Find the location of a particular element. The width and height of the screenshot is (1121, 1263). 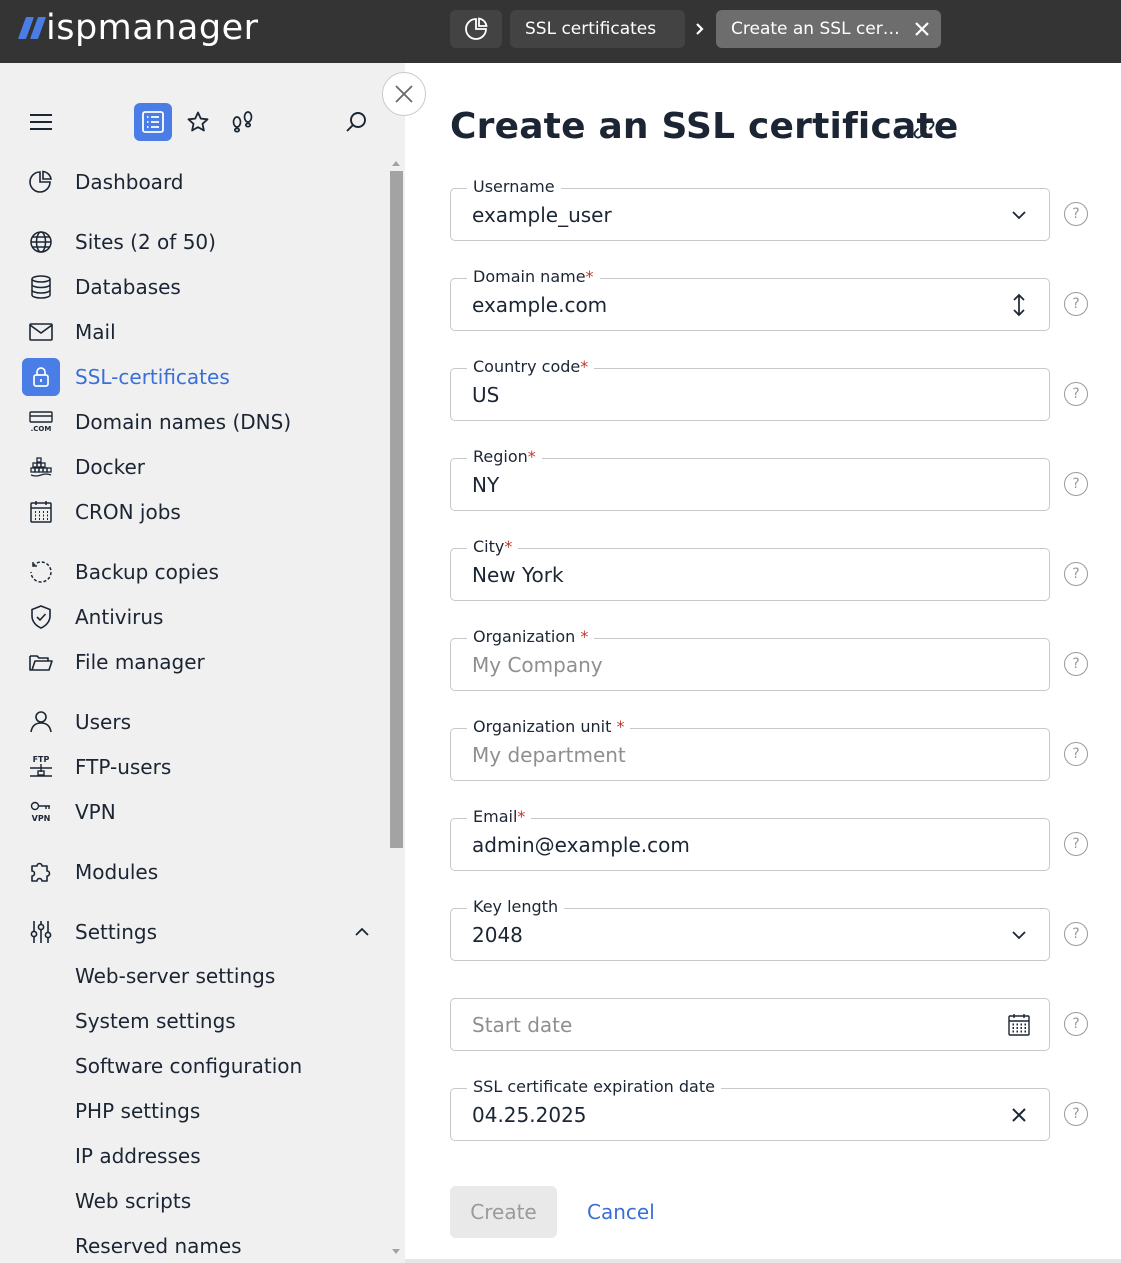

tab-ssl-certificates: SSL certificates is located at coordinates (597, 29).